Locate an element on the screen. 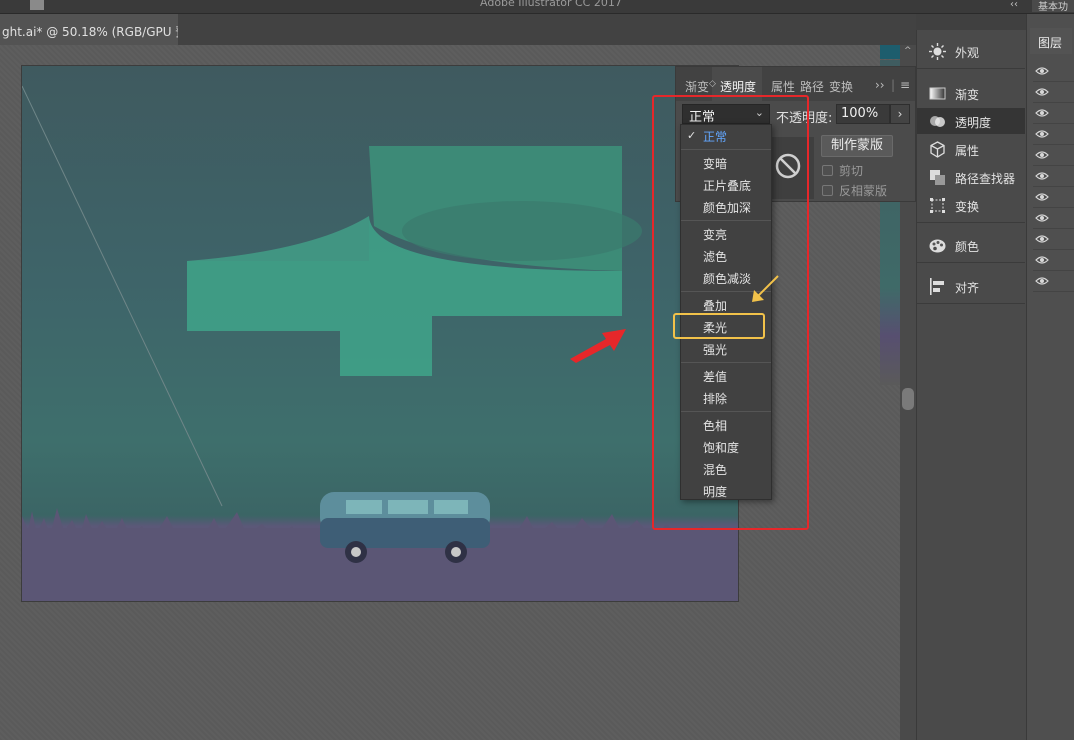 This screenshot has height=740, width=1074. clip-checkbox: 剪切 is located at coordinates (842, 170).